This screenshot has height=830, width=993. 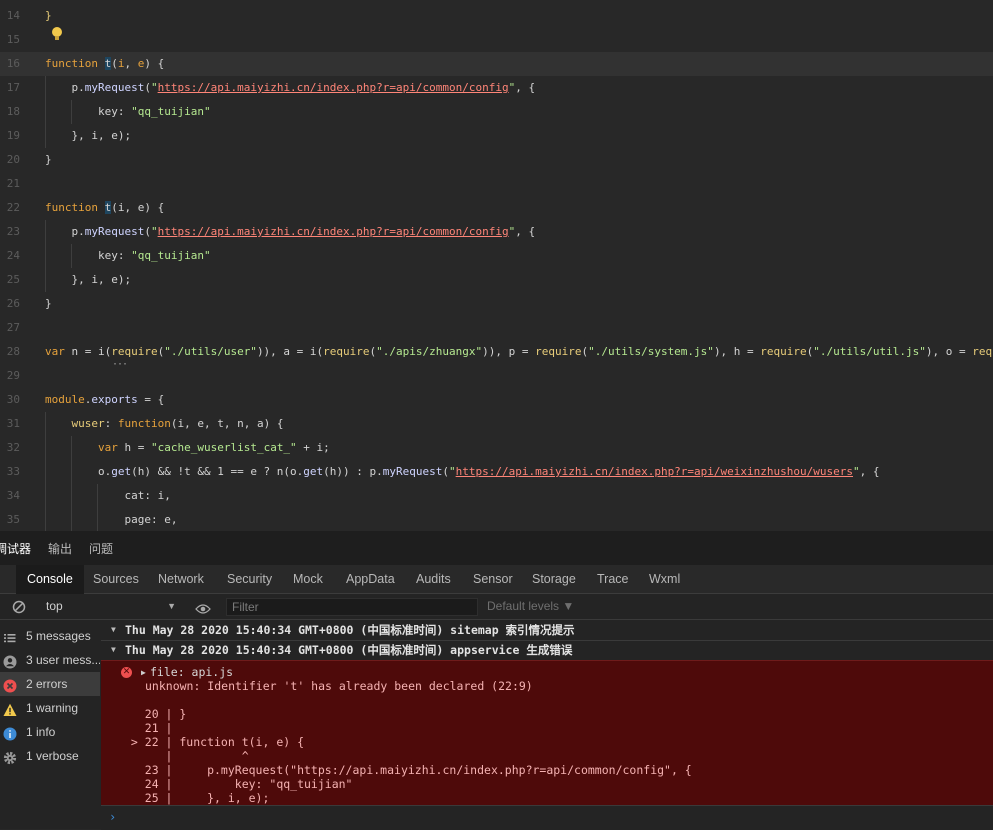 I want to click on console-toolbar: top ▼ Default levels ▼, so click(x=496, y=607).